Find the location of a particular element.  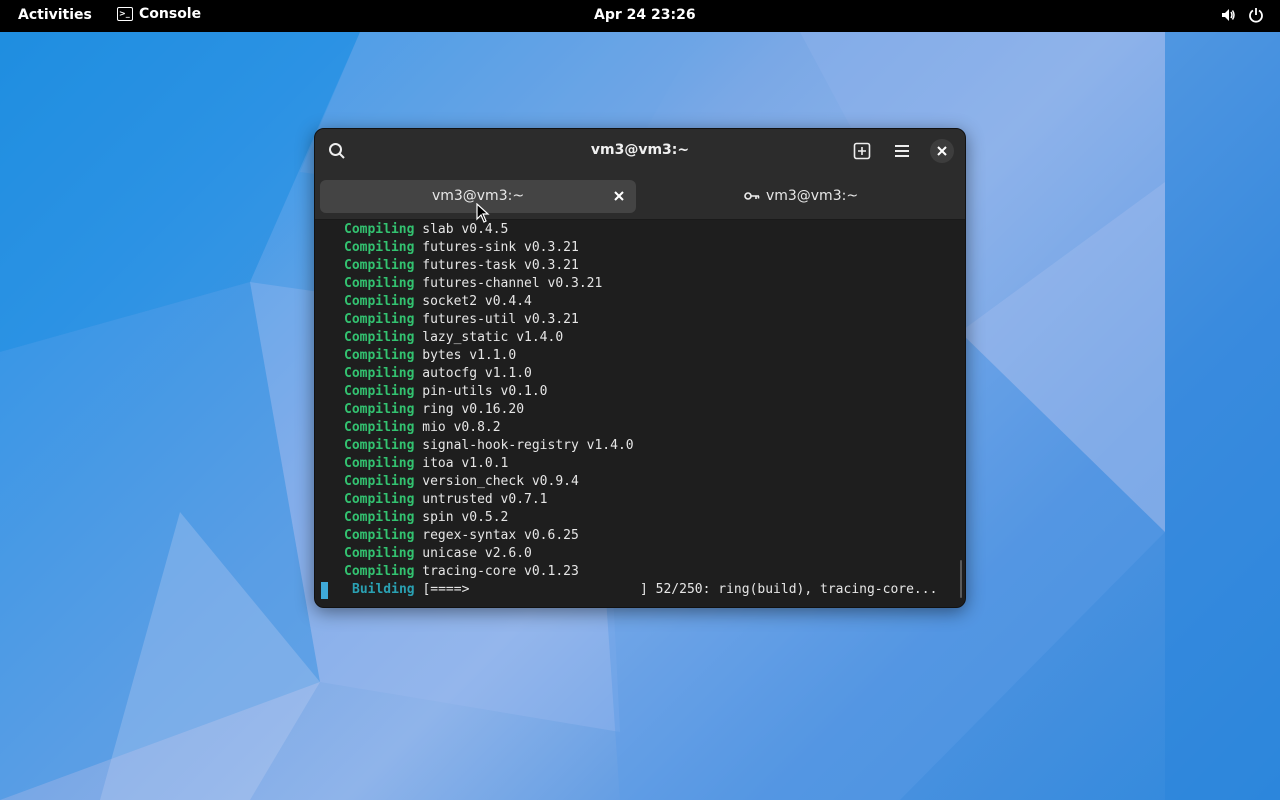

terminal-line: Compiling version_check v0.9.4 is located at coordinates (461, 482).